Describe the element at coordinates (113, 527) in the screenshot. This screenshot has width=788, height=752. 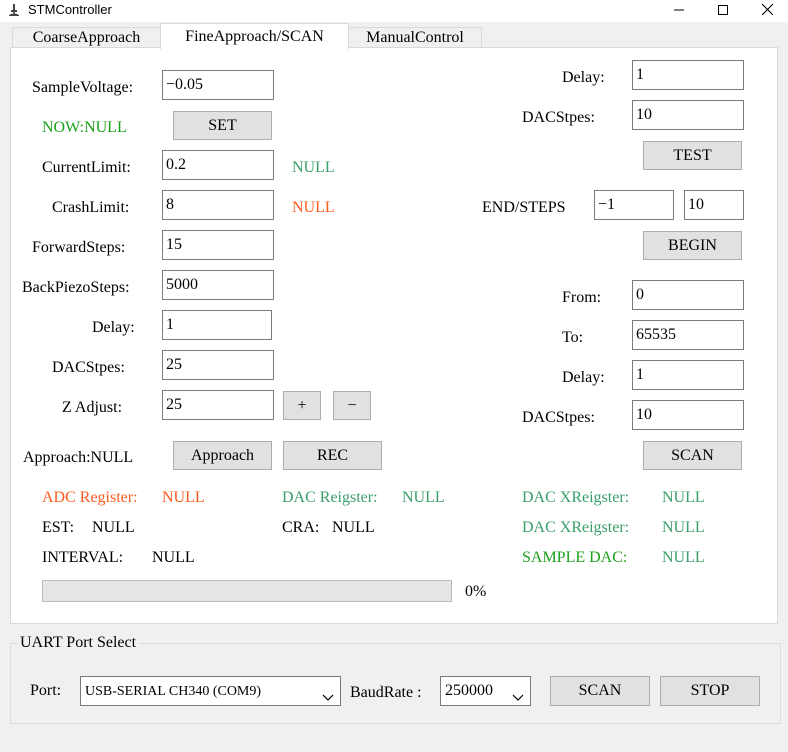
I see `est-value: NULL` at that location.